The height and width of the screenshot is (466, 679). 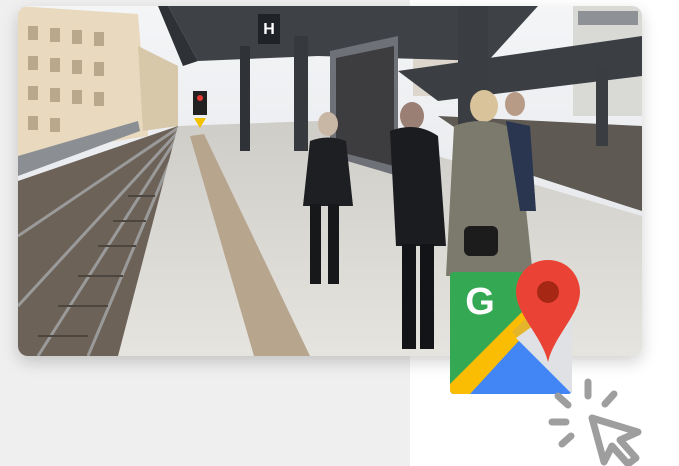 What do you see at coordinates (598, 422) in the screenshot?
I see `click-cursor-icon` at bounding box center [598, 422].